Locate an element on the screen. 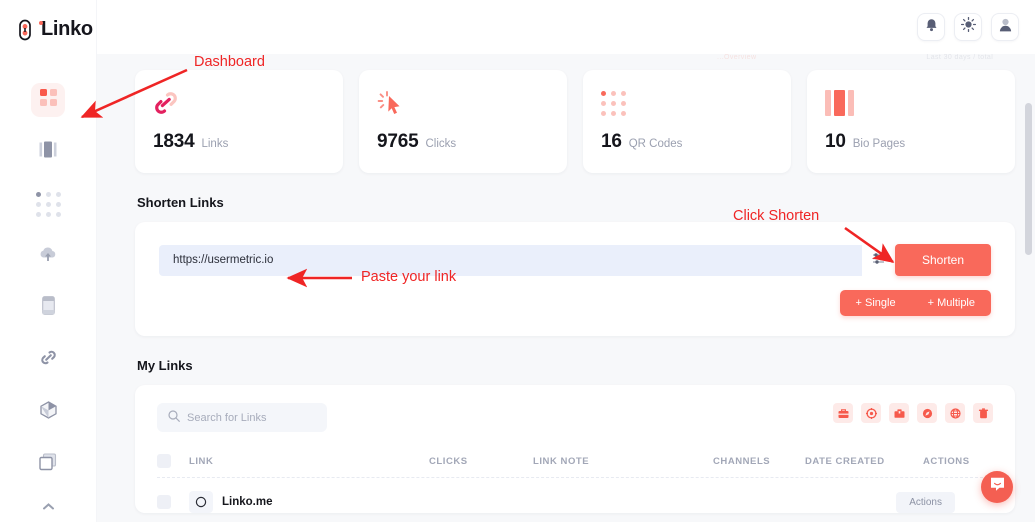  stat-value: 9765 is located at coordinates (398, 141).